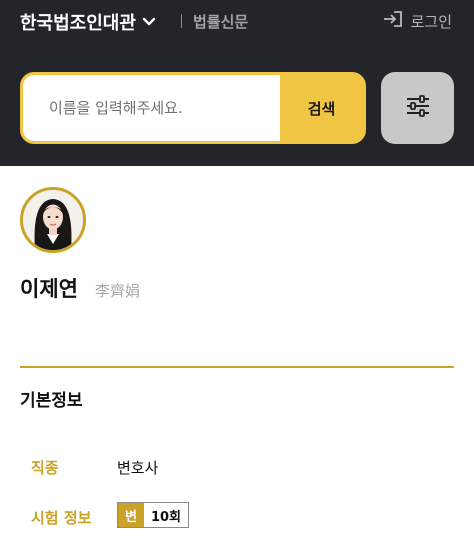  I want to click on avatar-photo, so click(53, 220).